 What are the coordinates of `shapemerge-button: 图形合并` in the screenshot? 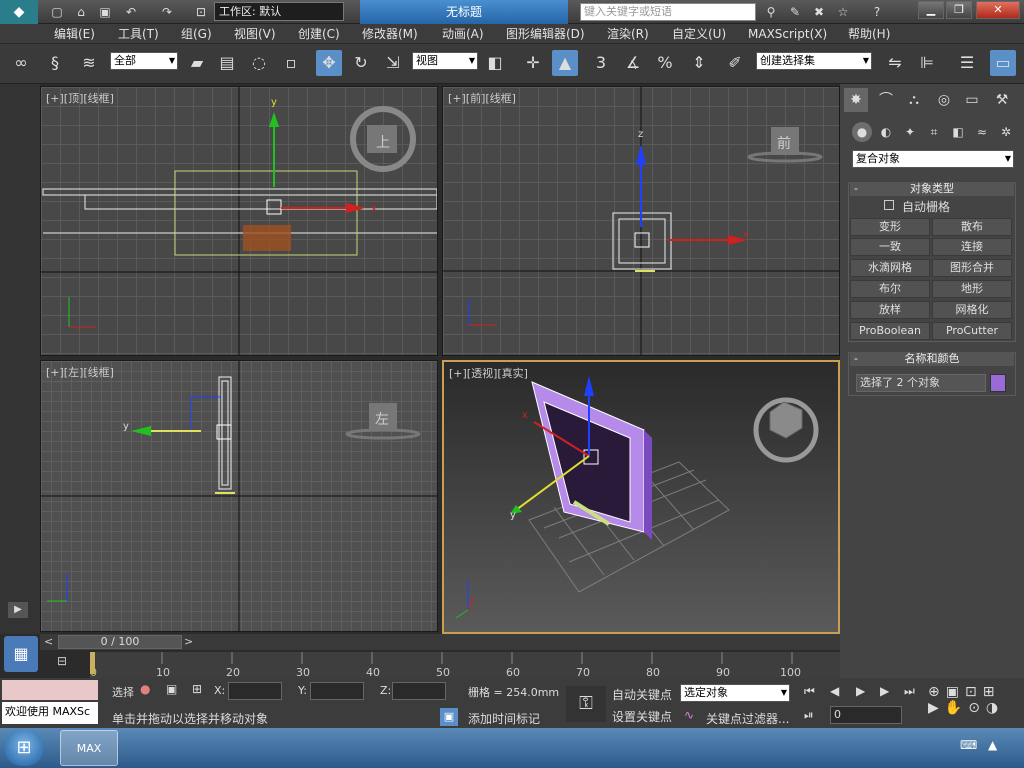 It's located at (972, 268).